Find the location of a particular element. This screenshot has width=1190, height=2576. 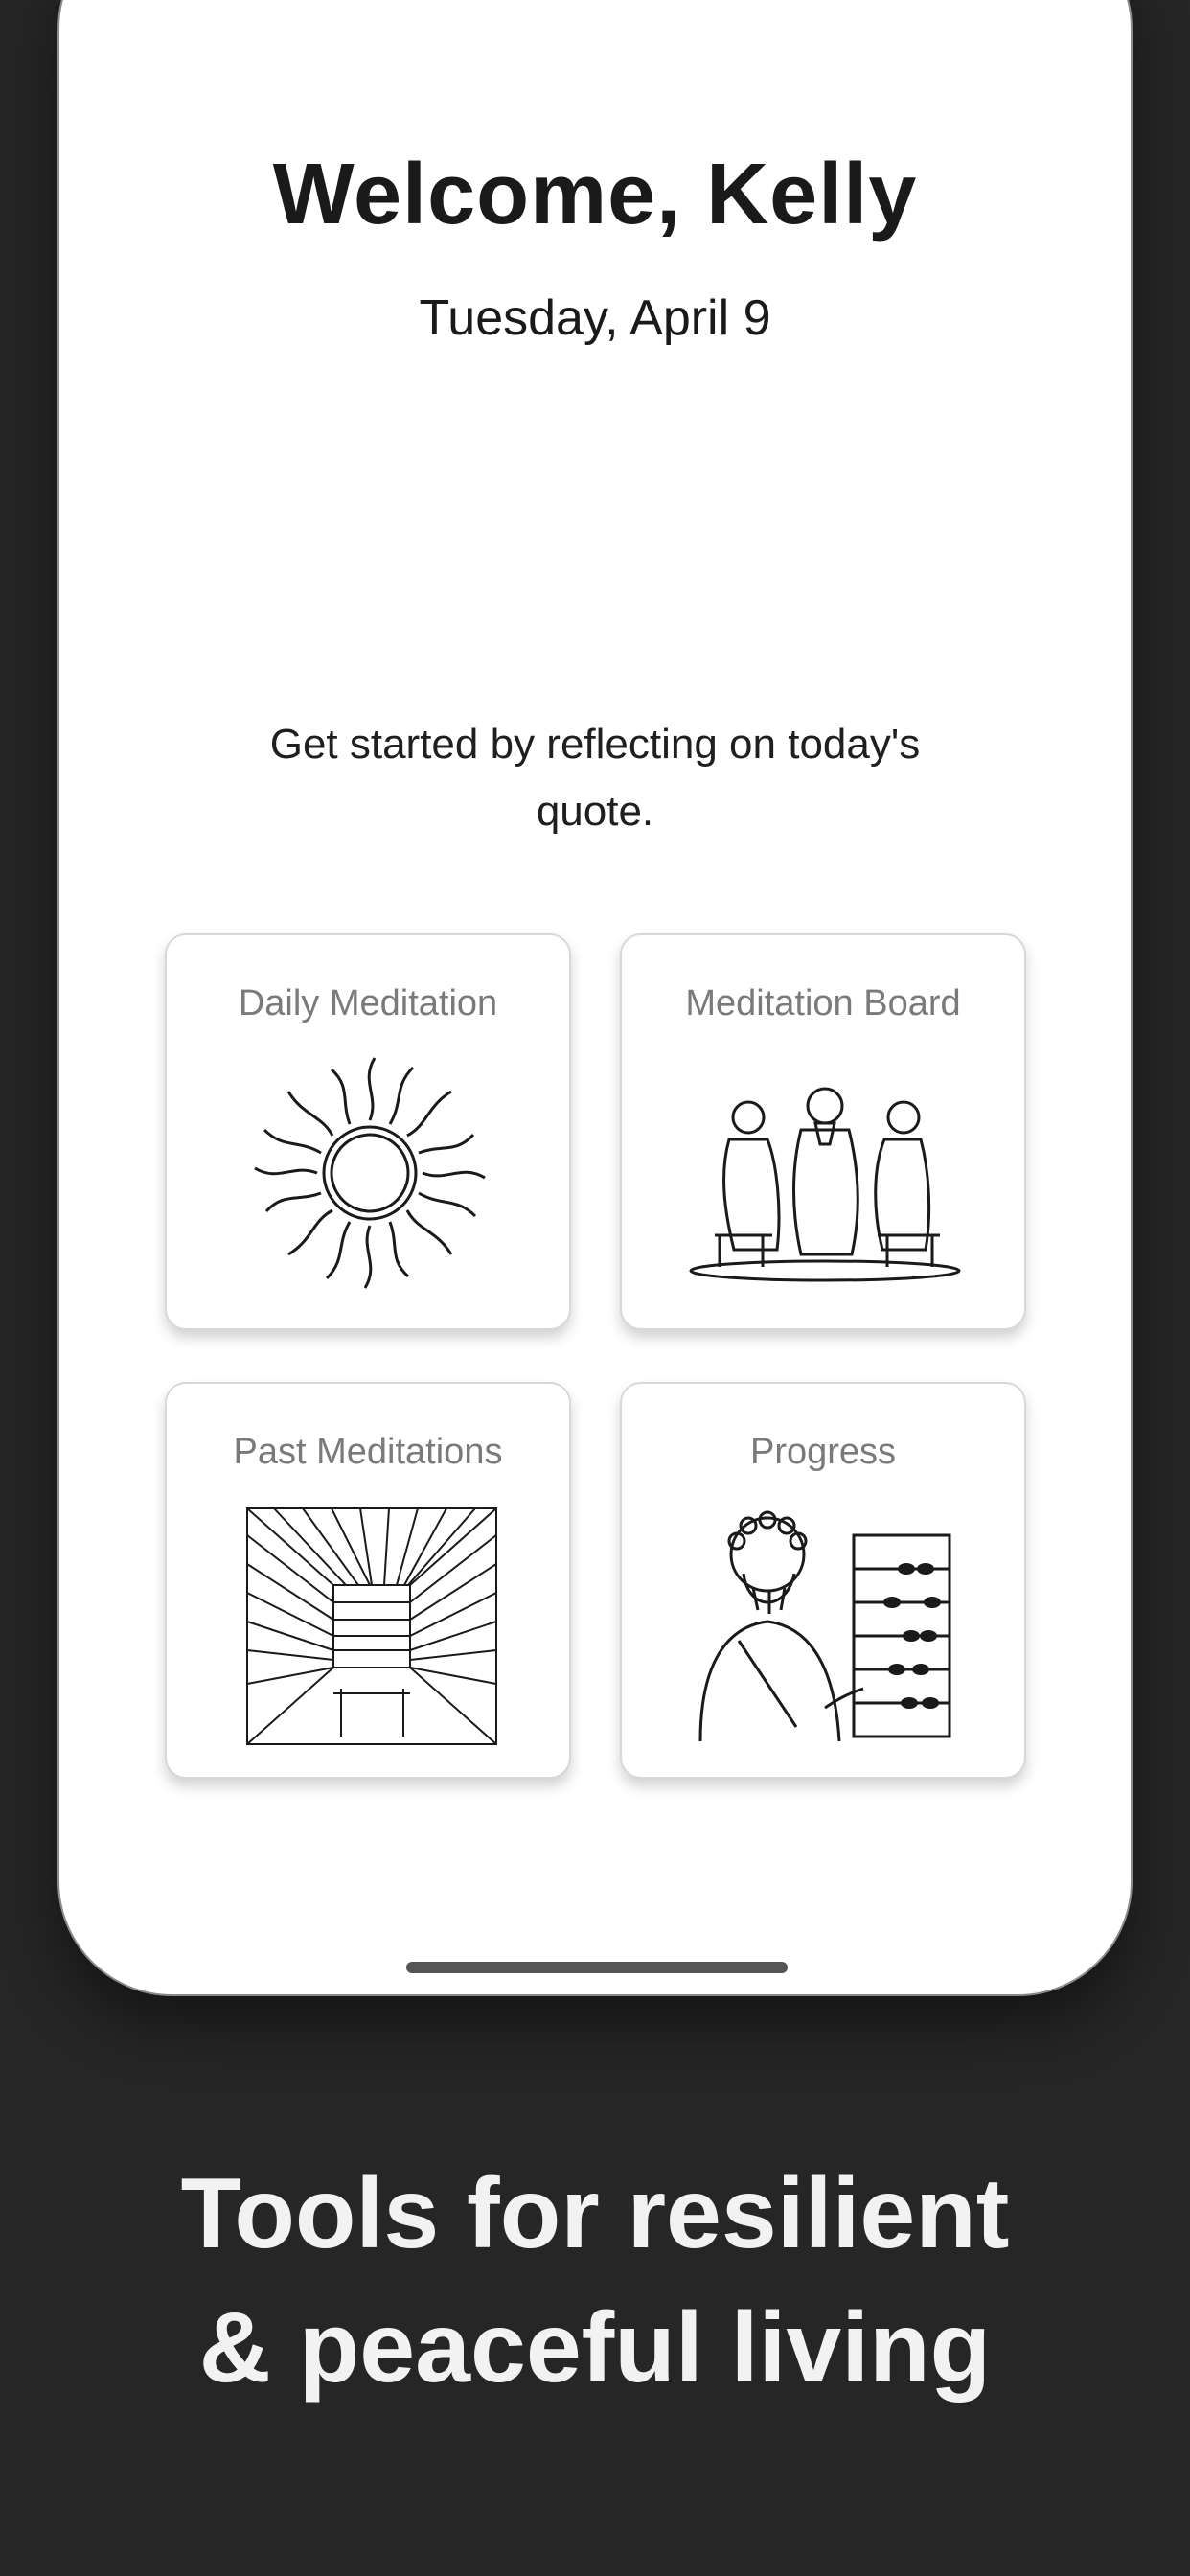

library-icon is located at coordinates (372, 1626).